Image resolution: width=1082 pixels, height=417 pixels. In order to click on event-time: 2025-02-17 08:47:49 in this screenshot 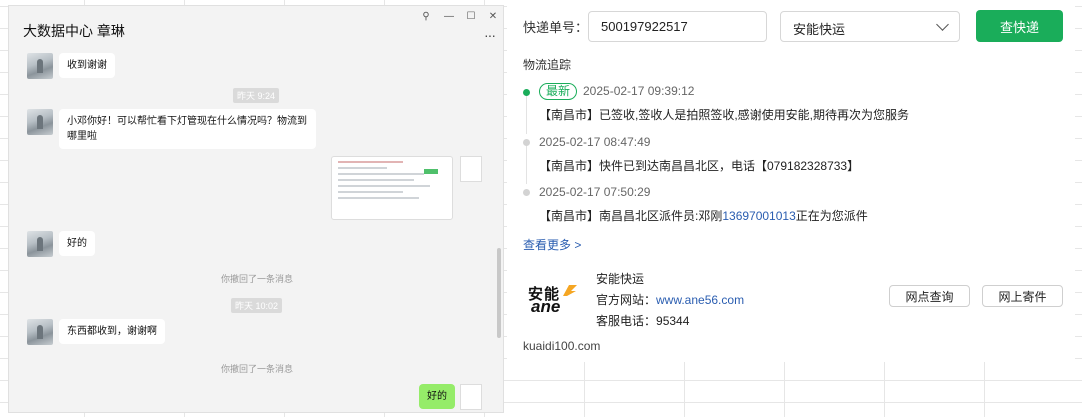, I will do `click(595, 142)`.